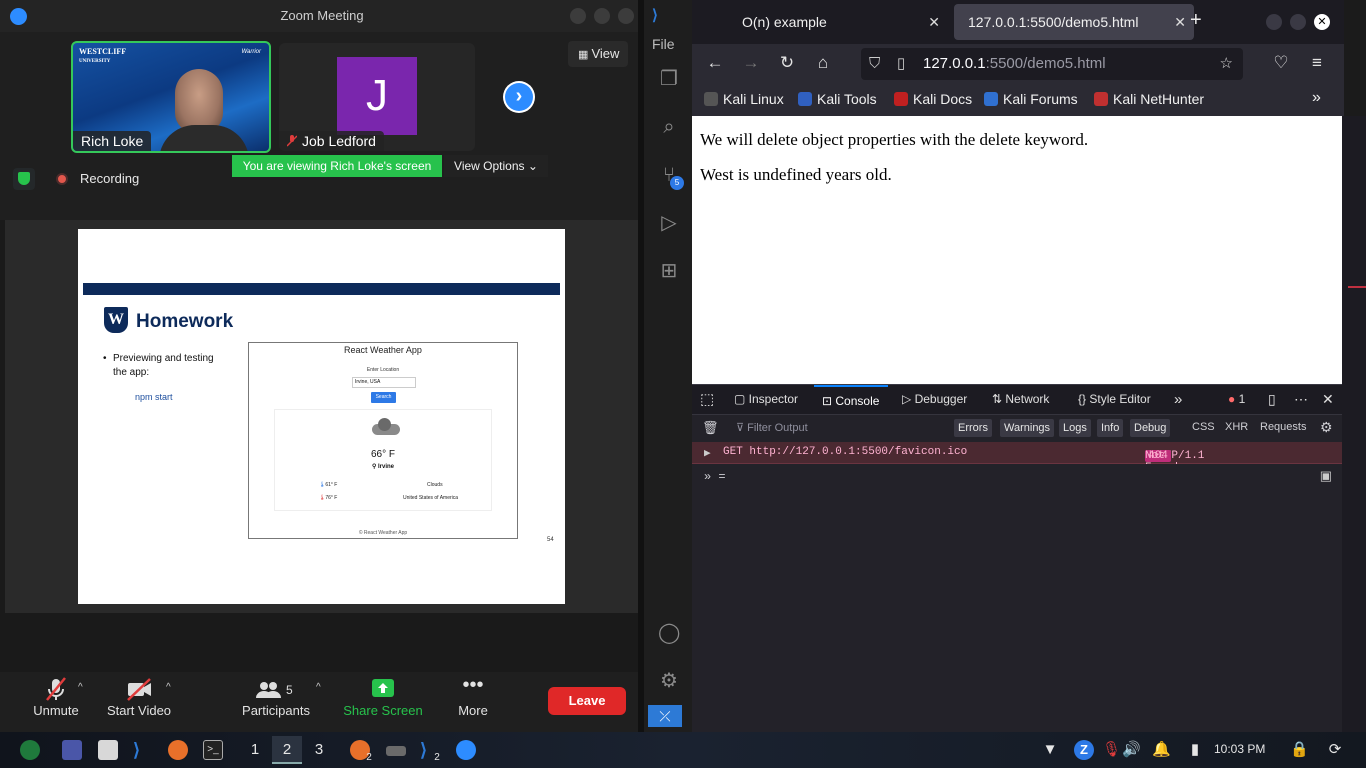 The height and width of the screenshot is (768, 1366). What do you see at coordinates (587, 701) in the screenshot?
I see `leave-button: Leave` at bounding box center [587, 701].